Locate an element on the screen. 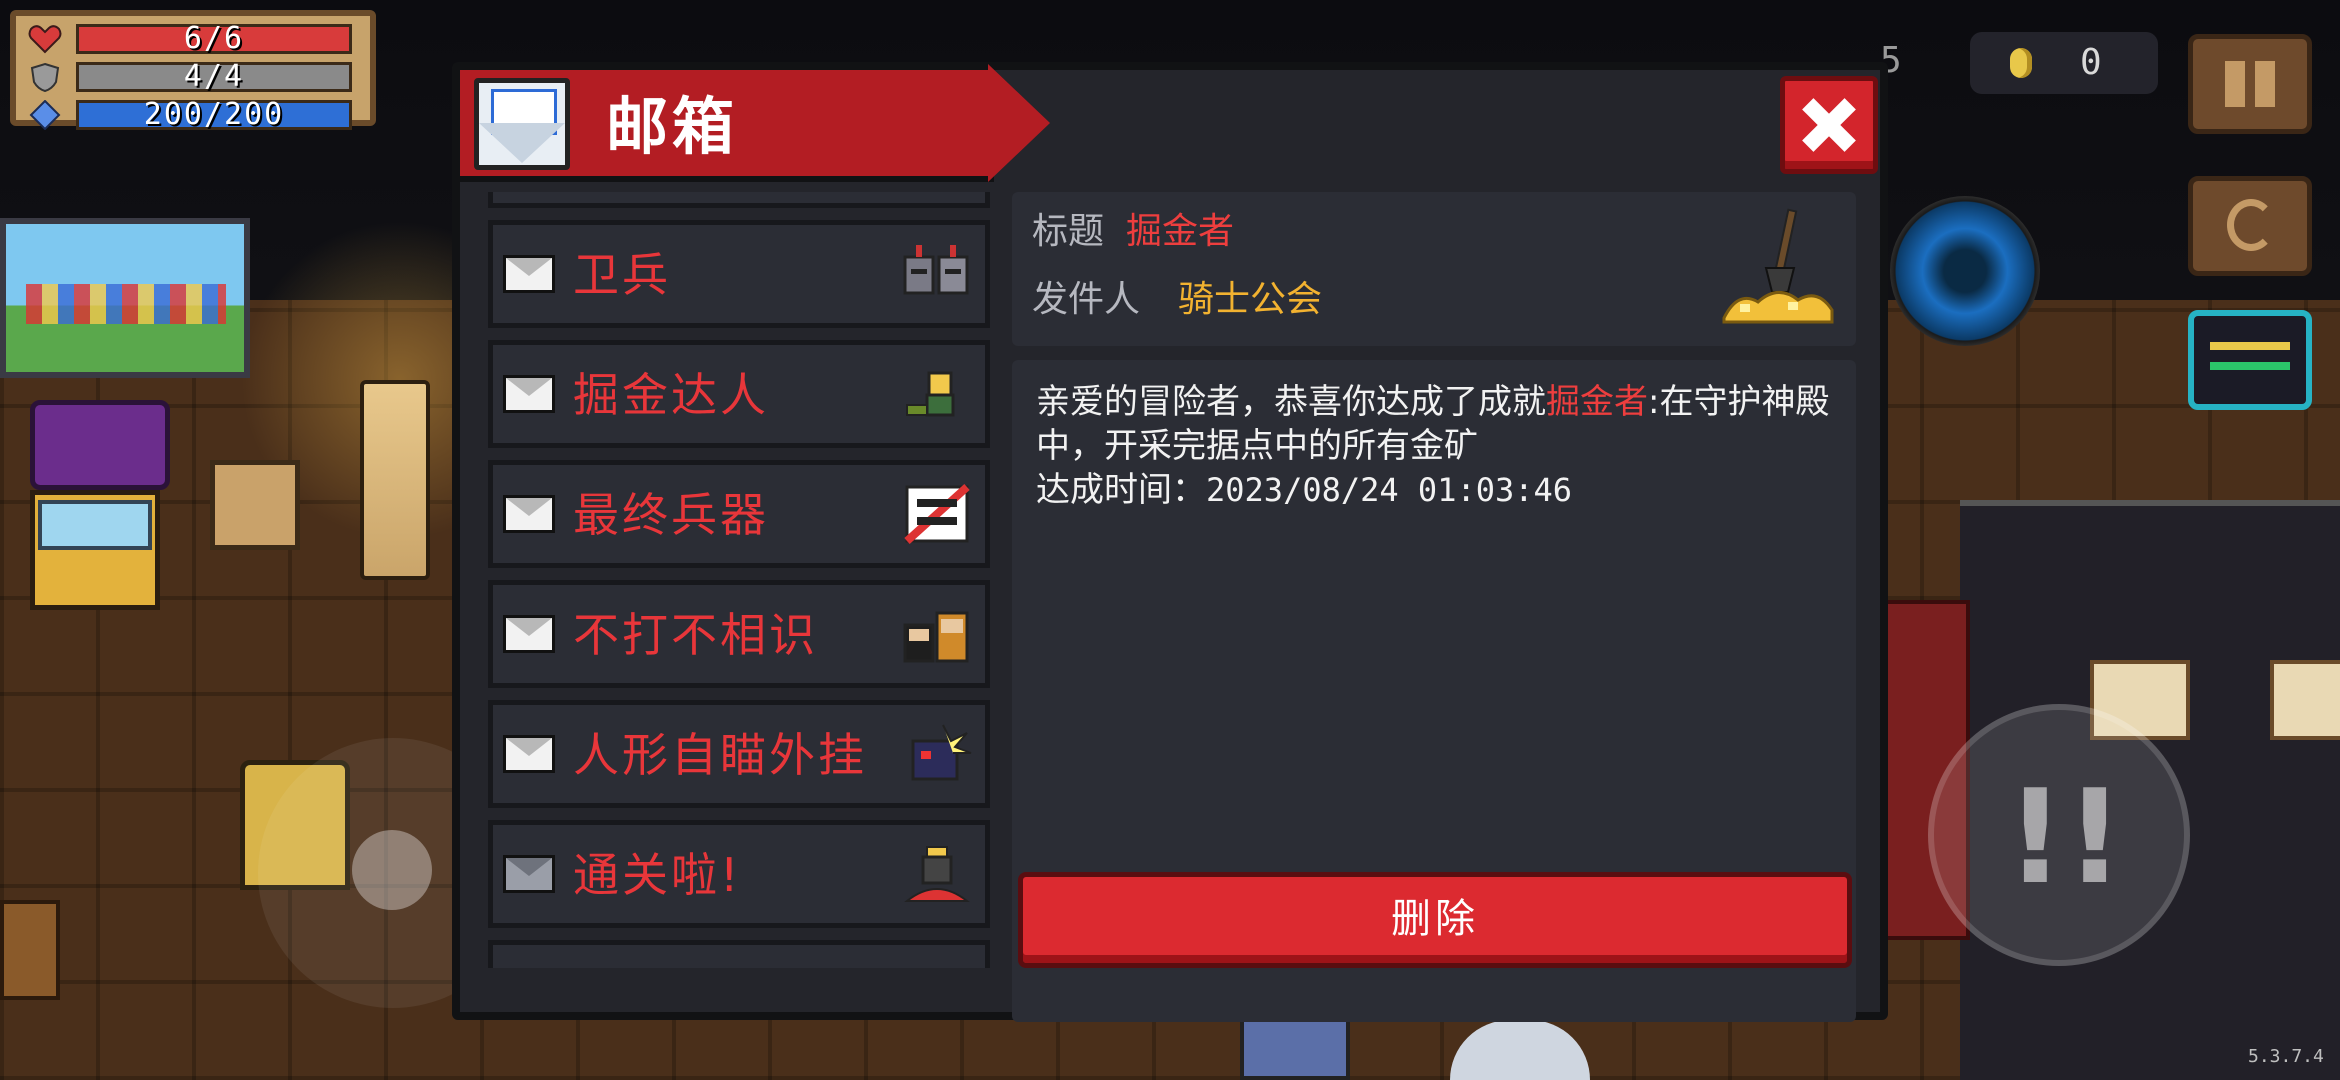 Image resolution: width=2340 pixels, height=1080 pixels. achievement-time: 达成时间：2023/08/24 01:03:46 is located at coordinates (1304, 490).